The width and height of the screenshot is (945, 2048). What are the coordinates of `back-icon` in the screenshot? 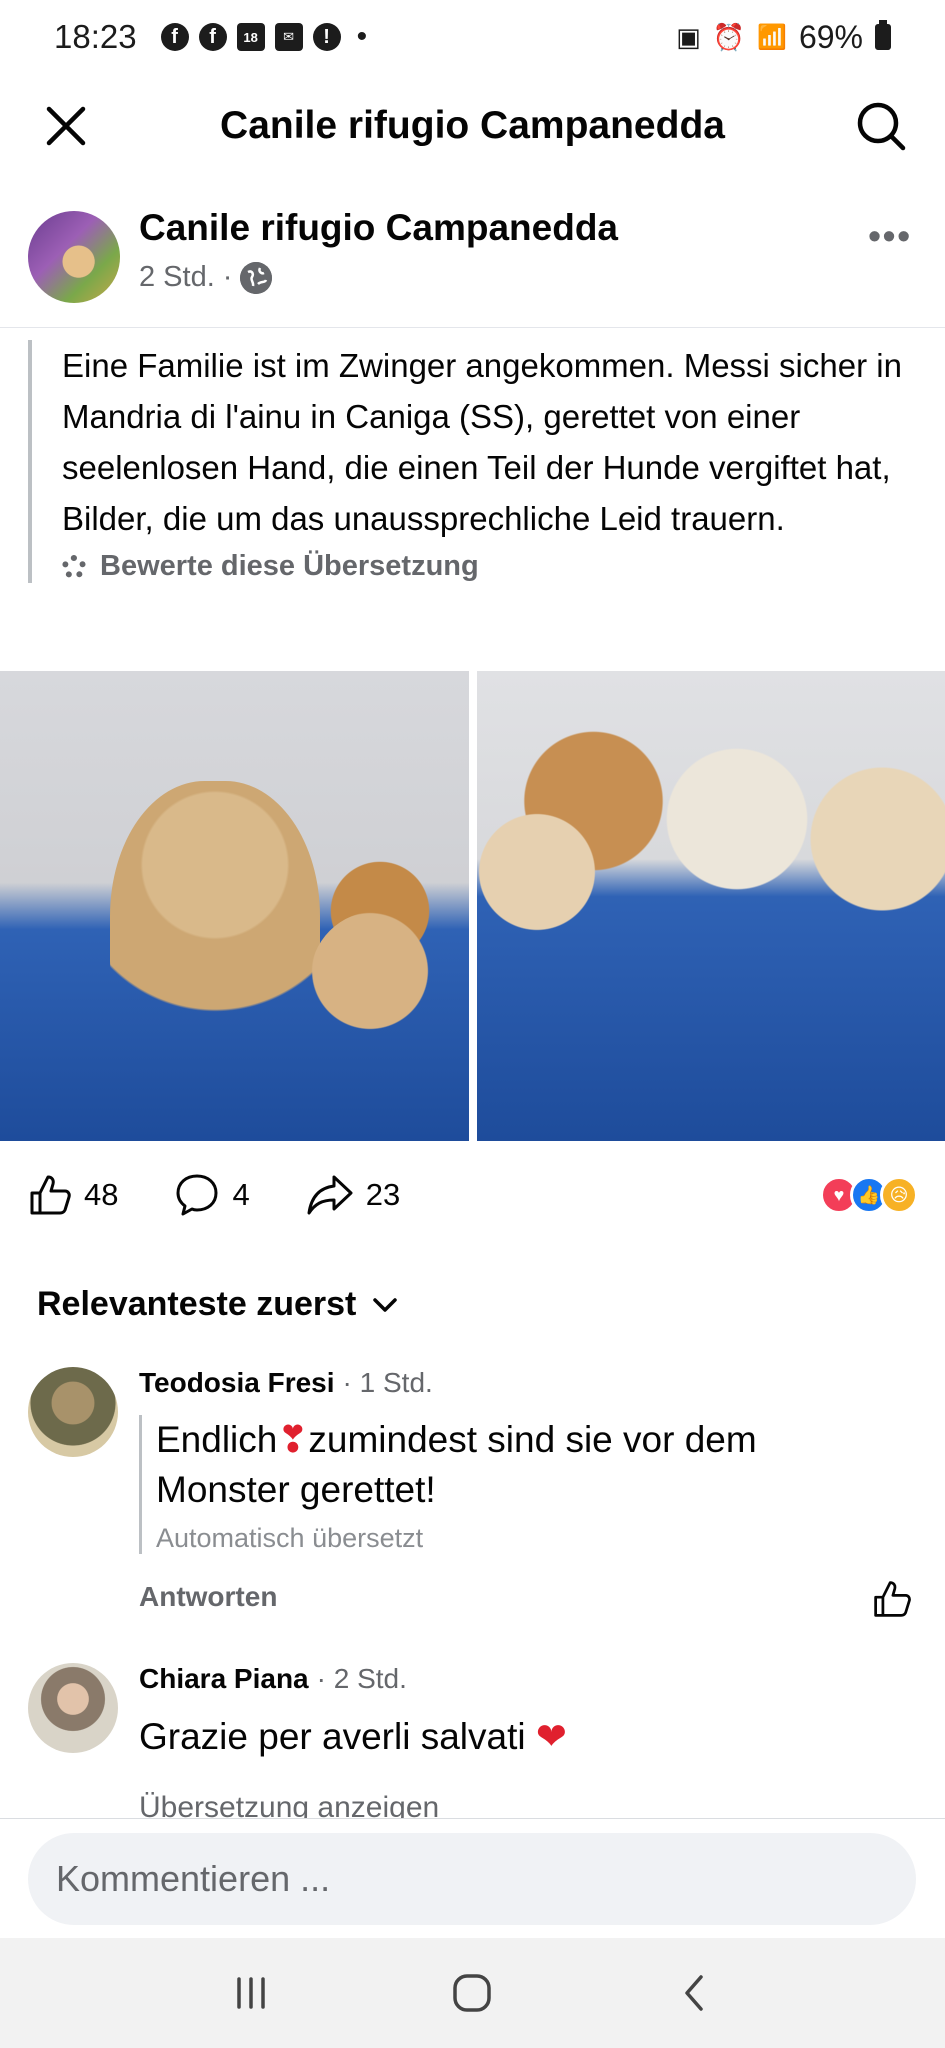 It's located at (694, 1993).